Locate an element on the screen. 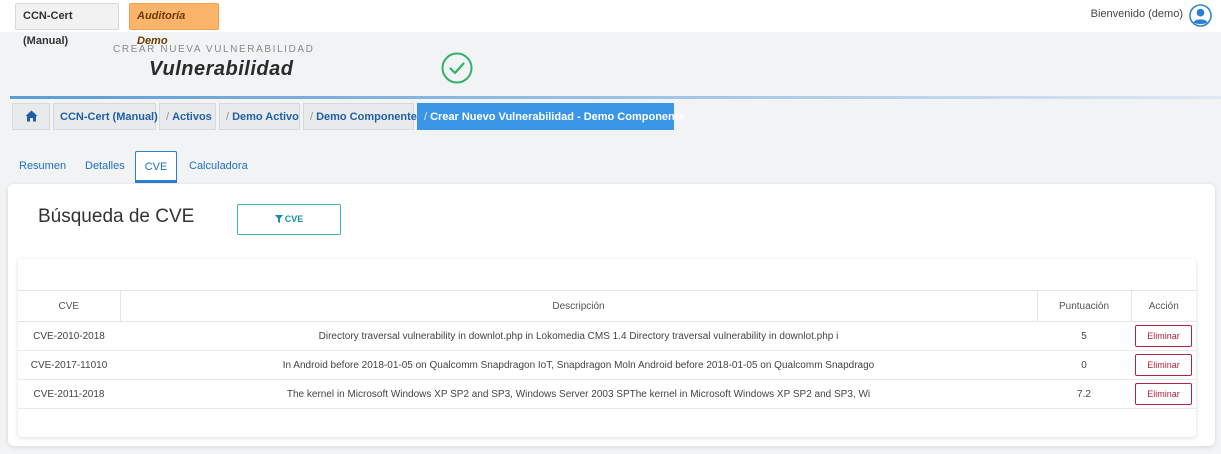 The image size is (1221, 454). breadcrumb-home is located at coordinates (31, 116).